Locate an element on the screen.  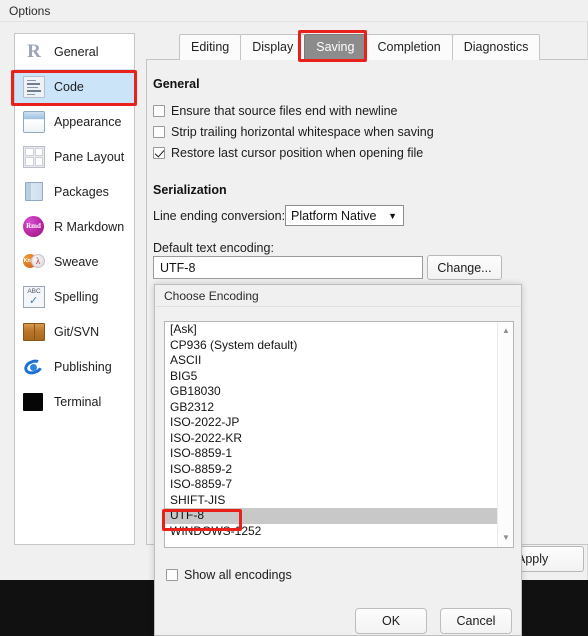
code-document-icon is located at coordinates (34, 86).